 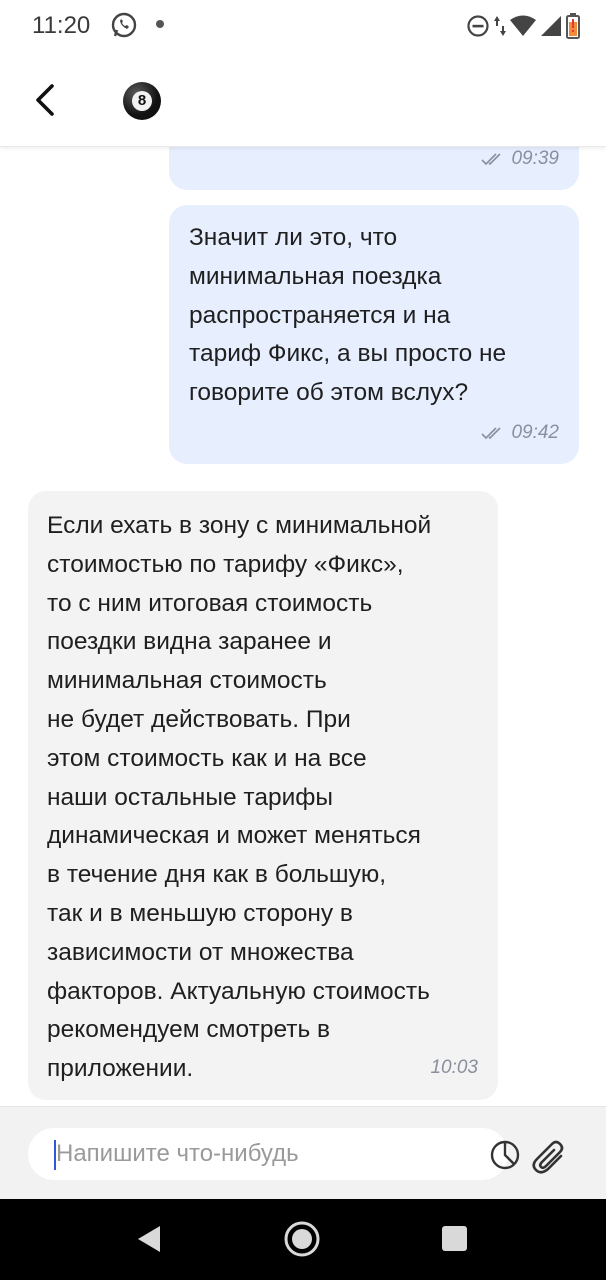 I want to click on battery-low-icon, so click(x=573, y=26).